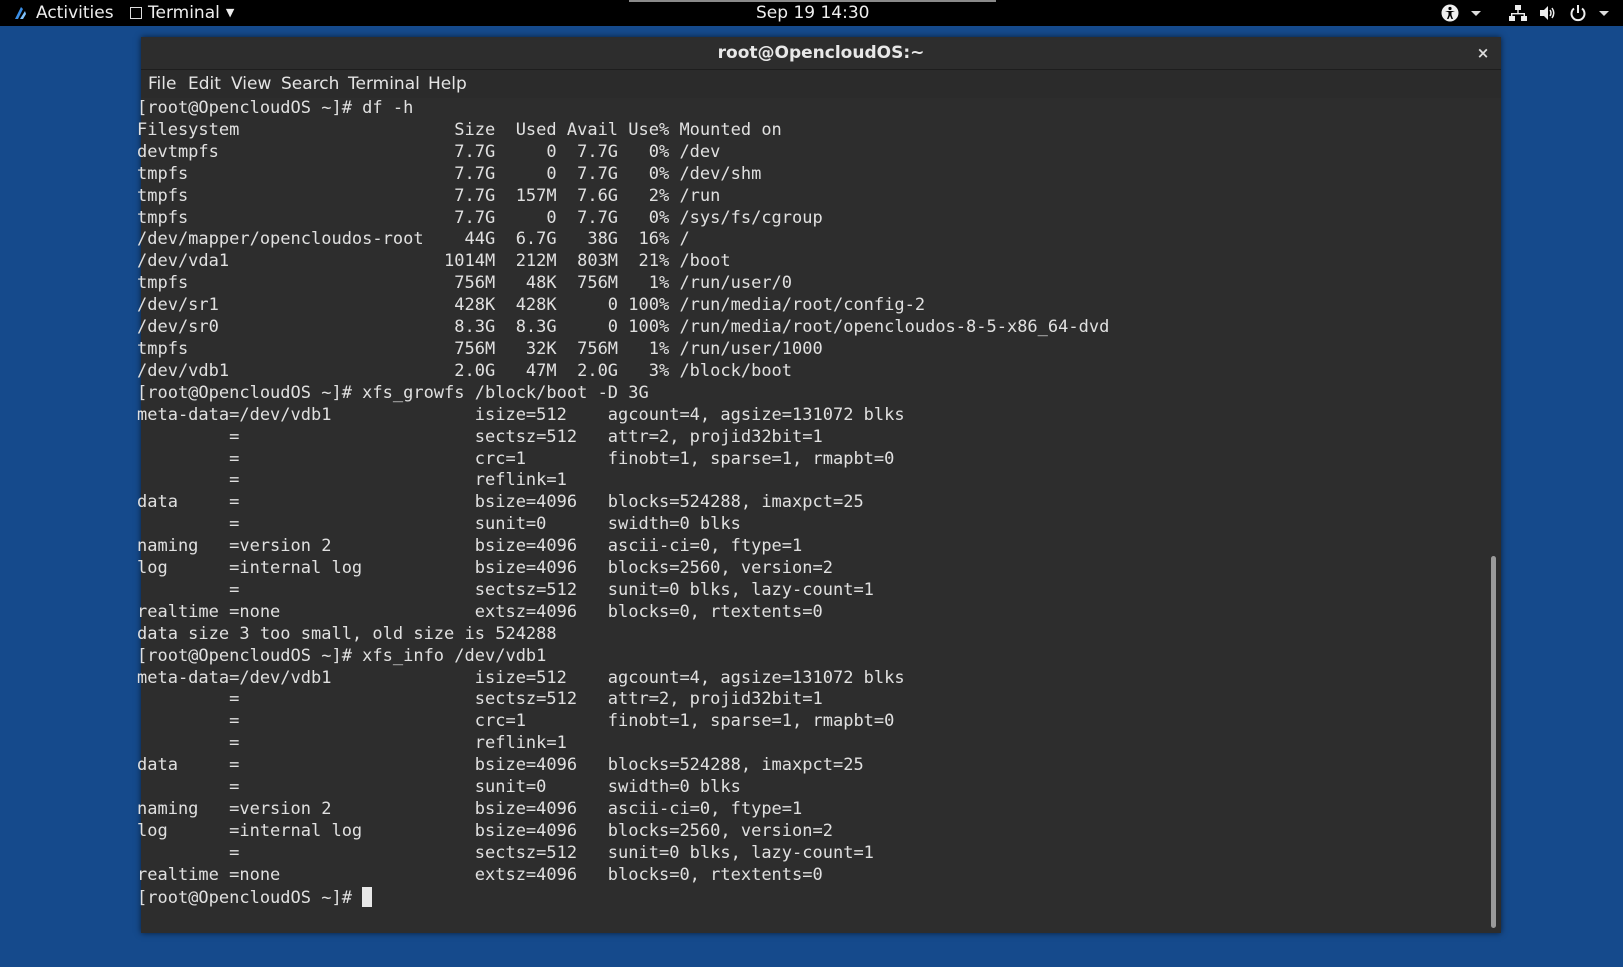  I want to click on window-title: root@OpencloudOS:~, so click(821, 53).